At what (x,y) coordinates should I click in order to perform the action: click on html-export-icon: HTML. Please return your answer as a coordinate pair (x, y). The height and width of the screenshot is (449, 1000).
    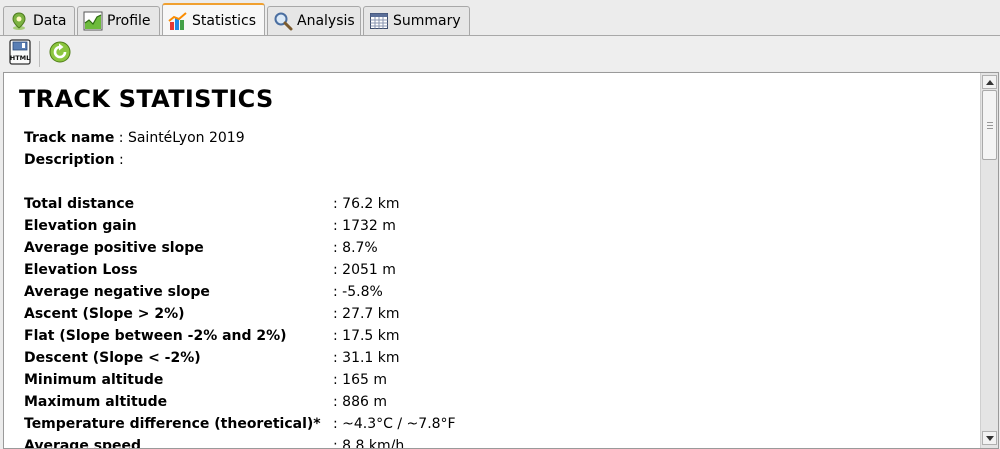
    Looking at the image, I should click on (20, 54).